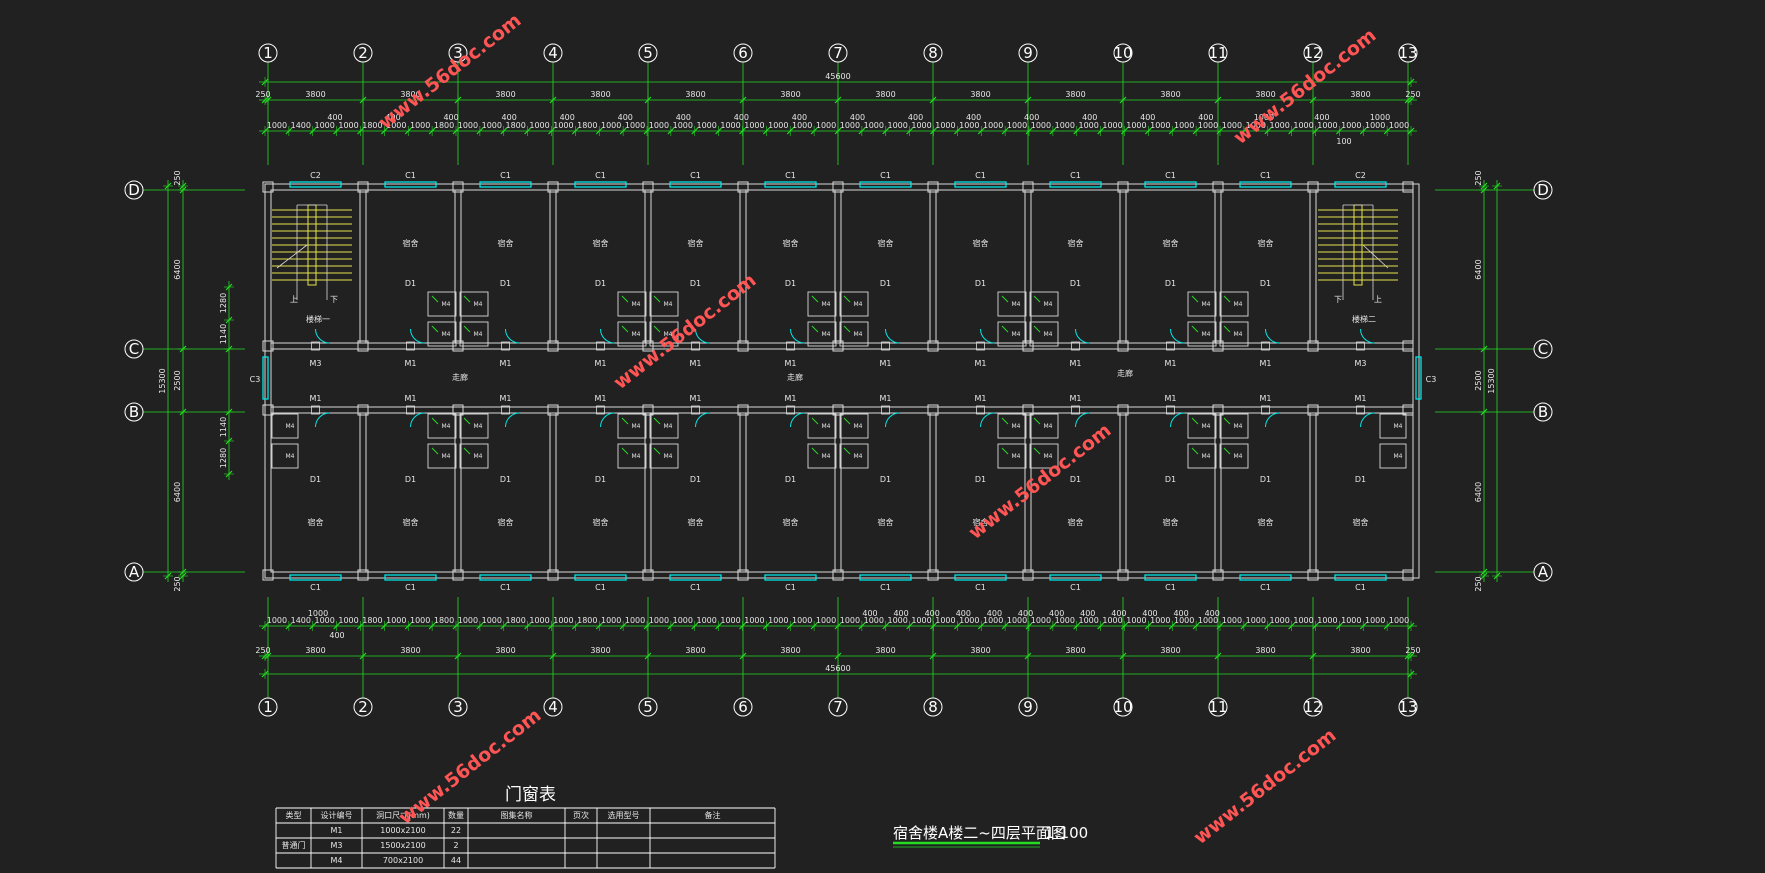 The height and width of the screenshot is (873, 1765). What do you see at coordinates (516, 125) in the screenshot?
I see `detail-dim-top-label: 1800` at bounding box center [516, 125].